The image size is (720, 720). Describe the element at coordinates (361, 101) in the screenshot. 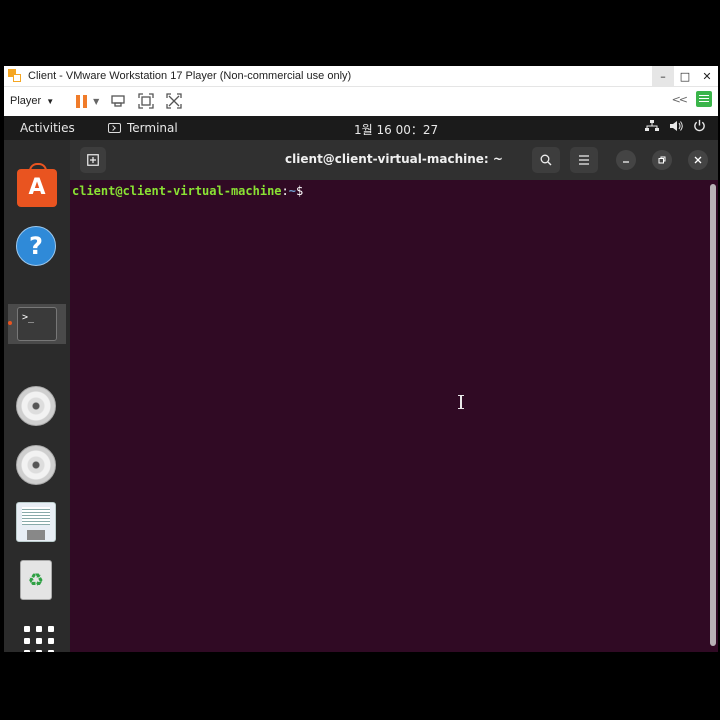

I see `vmware-toolbar: Player ▼ ▼ <<` at that location.